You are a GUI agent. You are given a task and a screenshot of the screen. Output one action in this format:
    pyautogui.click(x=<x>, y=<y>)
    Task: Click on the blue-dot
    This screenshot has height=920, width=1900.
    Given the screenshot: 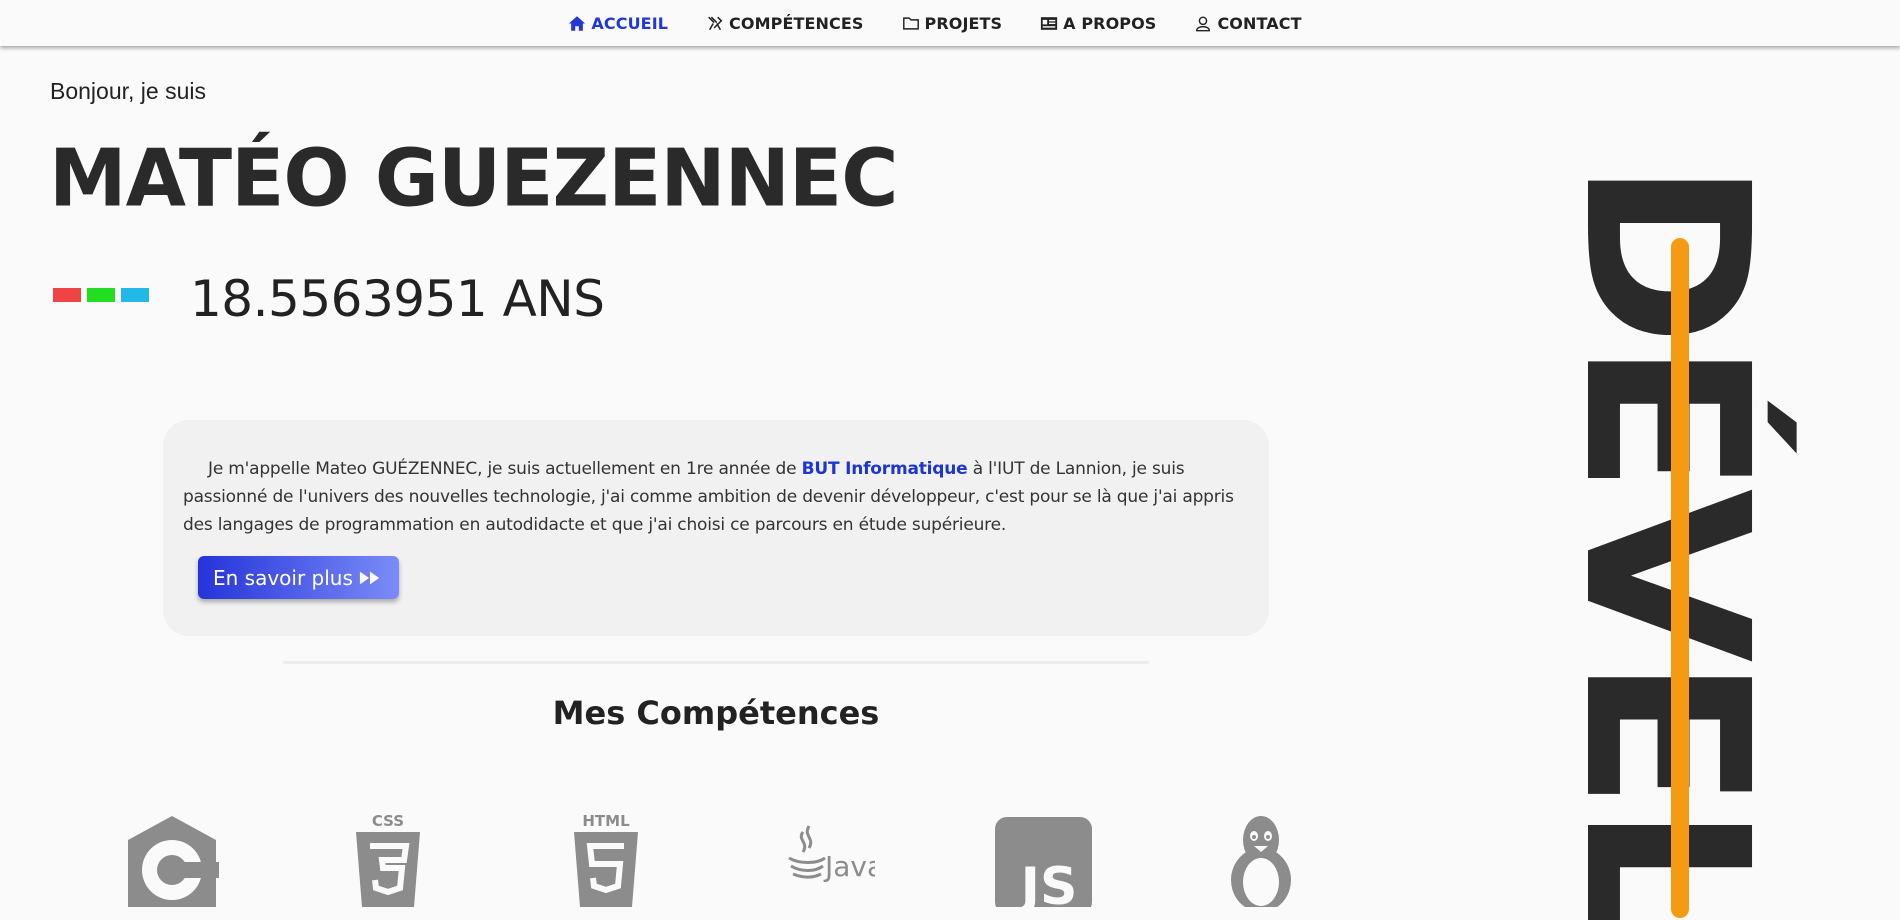 What is the action you would take?
    pyautogui.click(x=135, y=295)
    